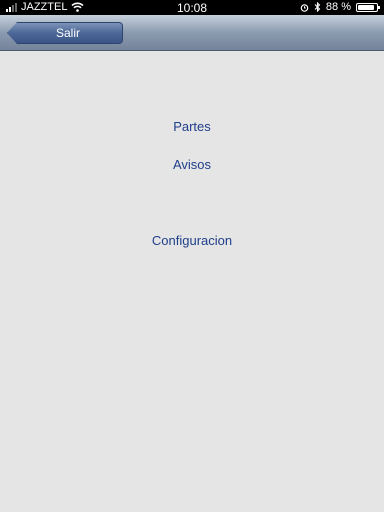 Image resolution: width=384 pixels, height=512 pixels. I want to click on battery-percent: 88 %, so click(338, 7).